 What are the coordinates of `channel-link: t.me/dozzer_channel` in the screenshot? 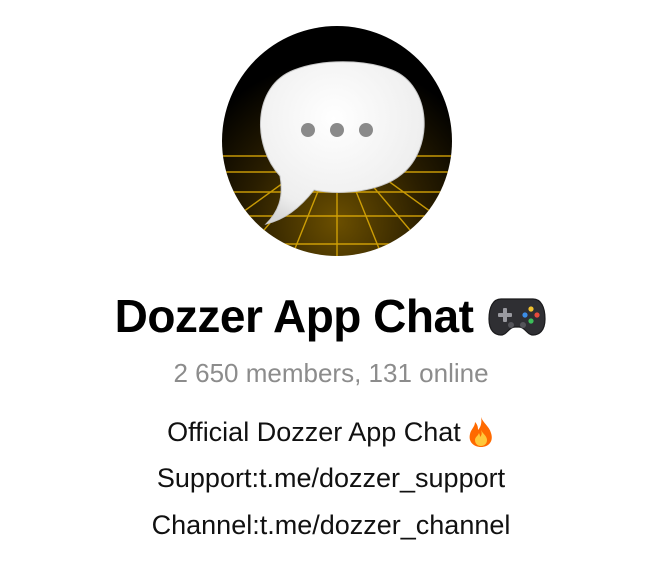 It's located at (385, 525).